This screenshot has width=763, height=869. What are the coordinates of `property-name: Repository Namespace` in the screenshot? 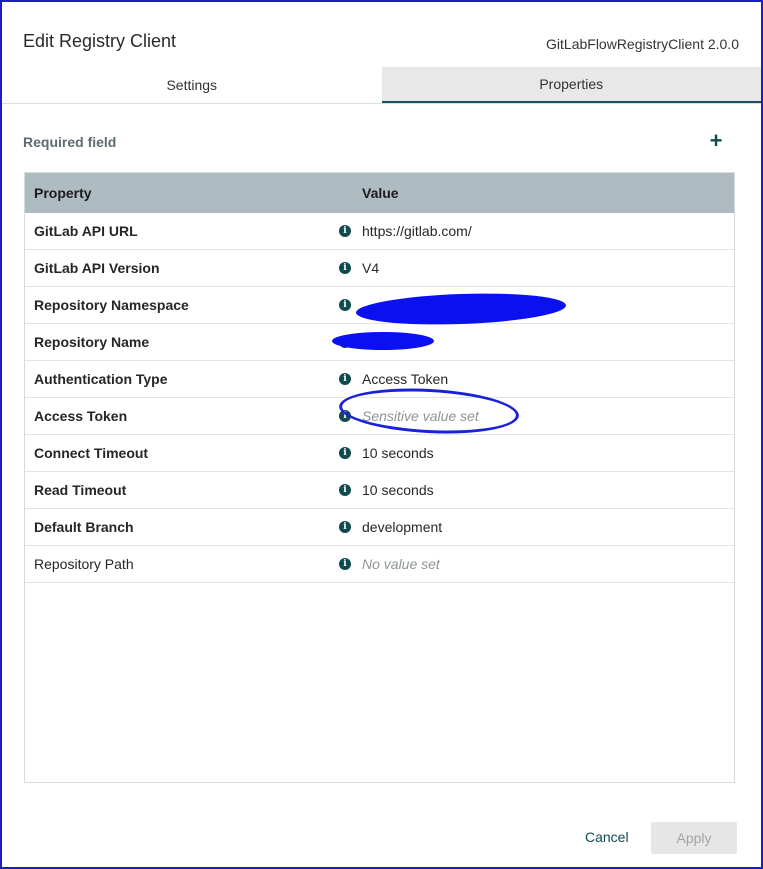 It's located at (111, 305).